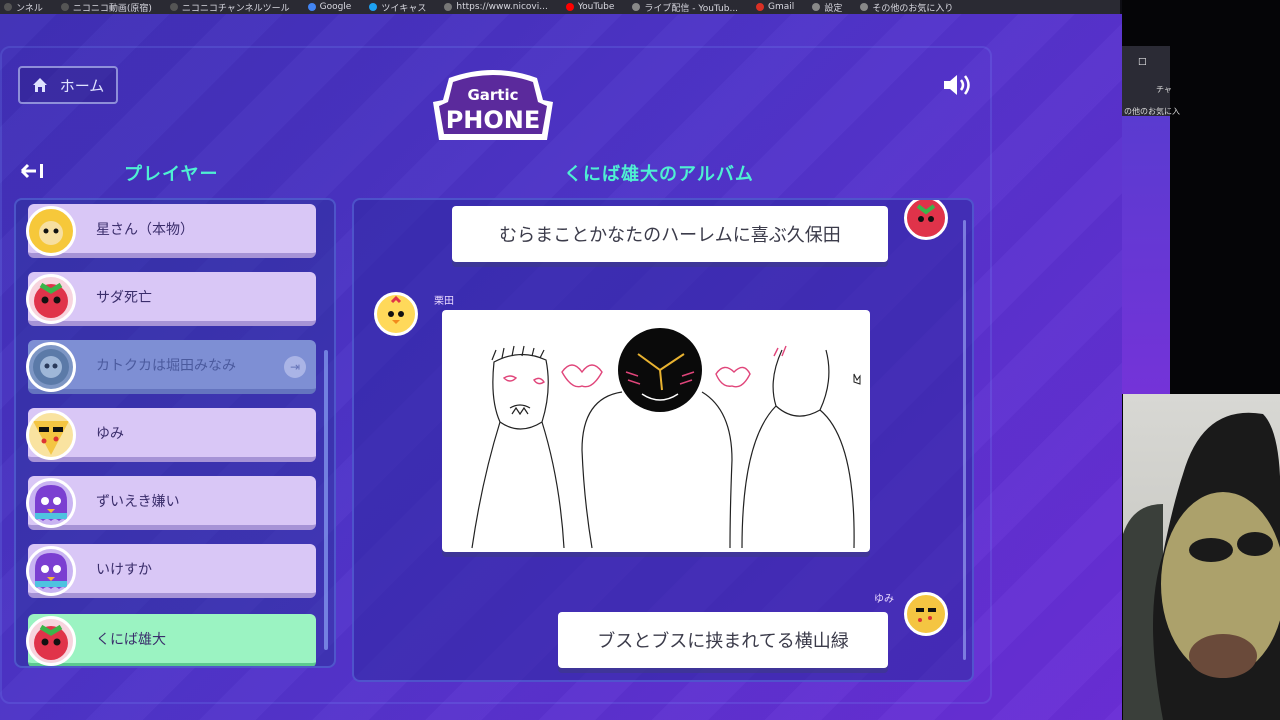  Describe the element at coordinates (396, 314) in the screenshot. I see `chick-avatar` at that location.